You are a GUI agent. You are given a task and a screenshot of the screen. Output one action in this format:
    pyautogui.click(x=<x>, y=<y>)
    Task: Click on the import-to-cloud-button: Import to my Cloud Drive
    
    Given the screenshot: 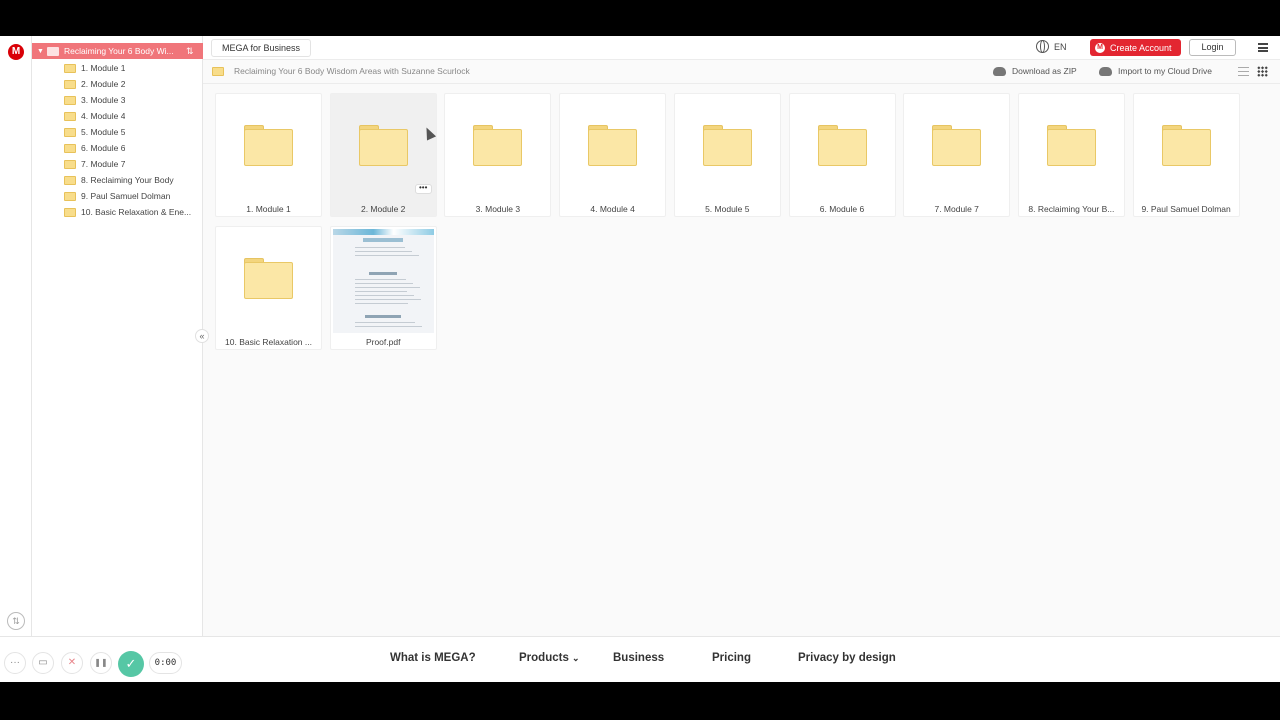 What is the action you would take?
    pyautogui.click(x=1155, y=71)
    